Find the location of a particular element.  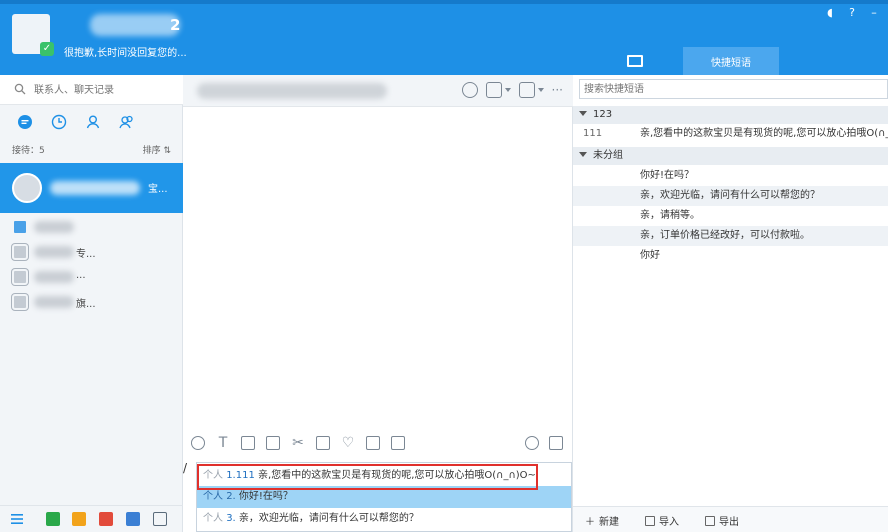

folder-icon is located at coordinates (273, 443).